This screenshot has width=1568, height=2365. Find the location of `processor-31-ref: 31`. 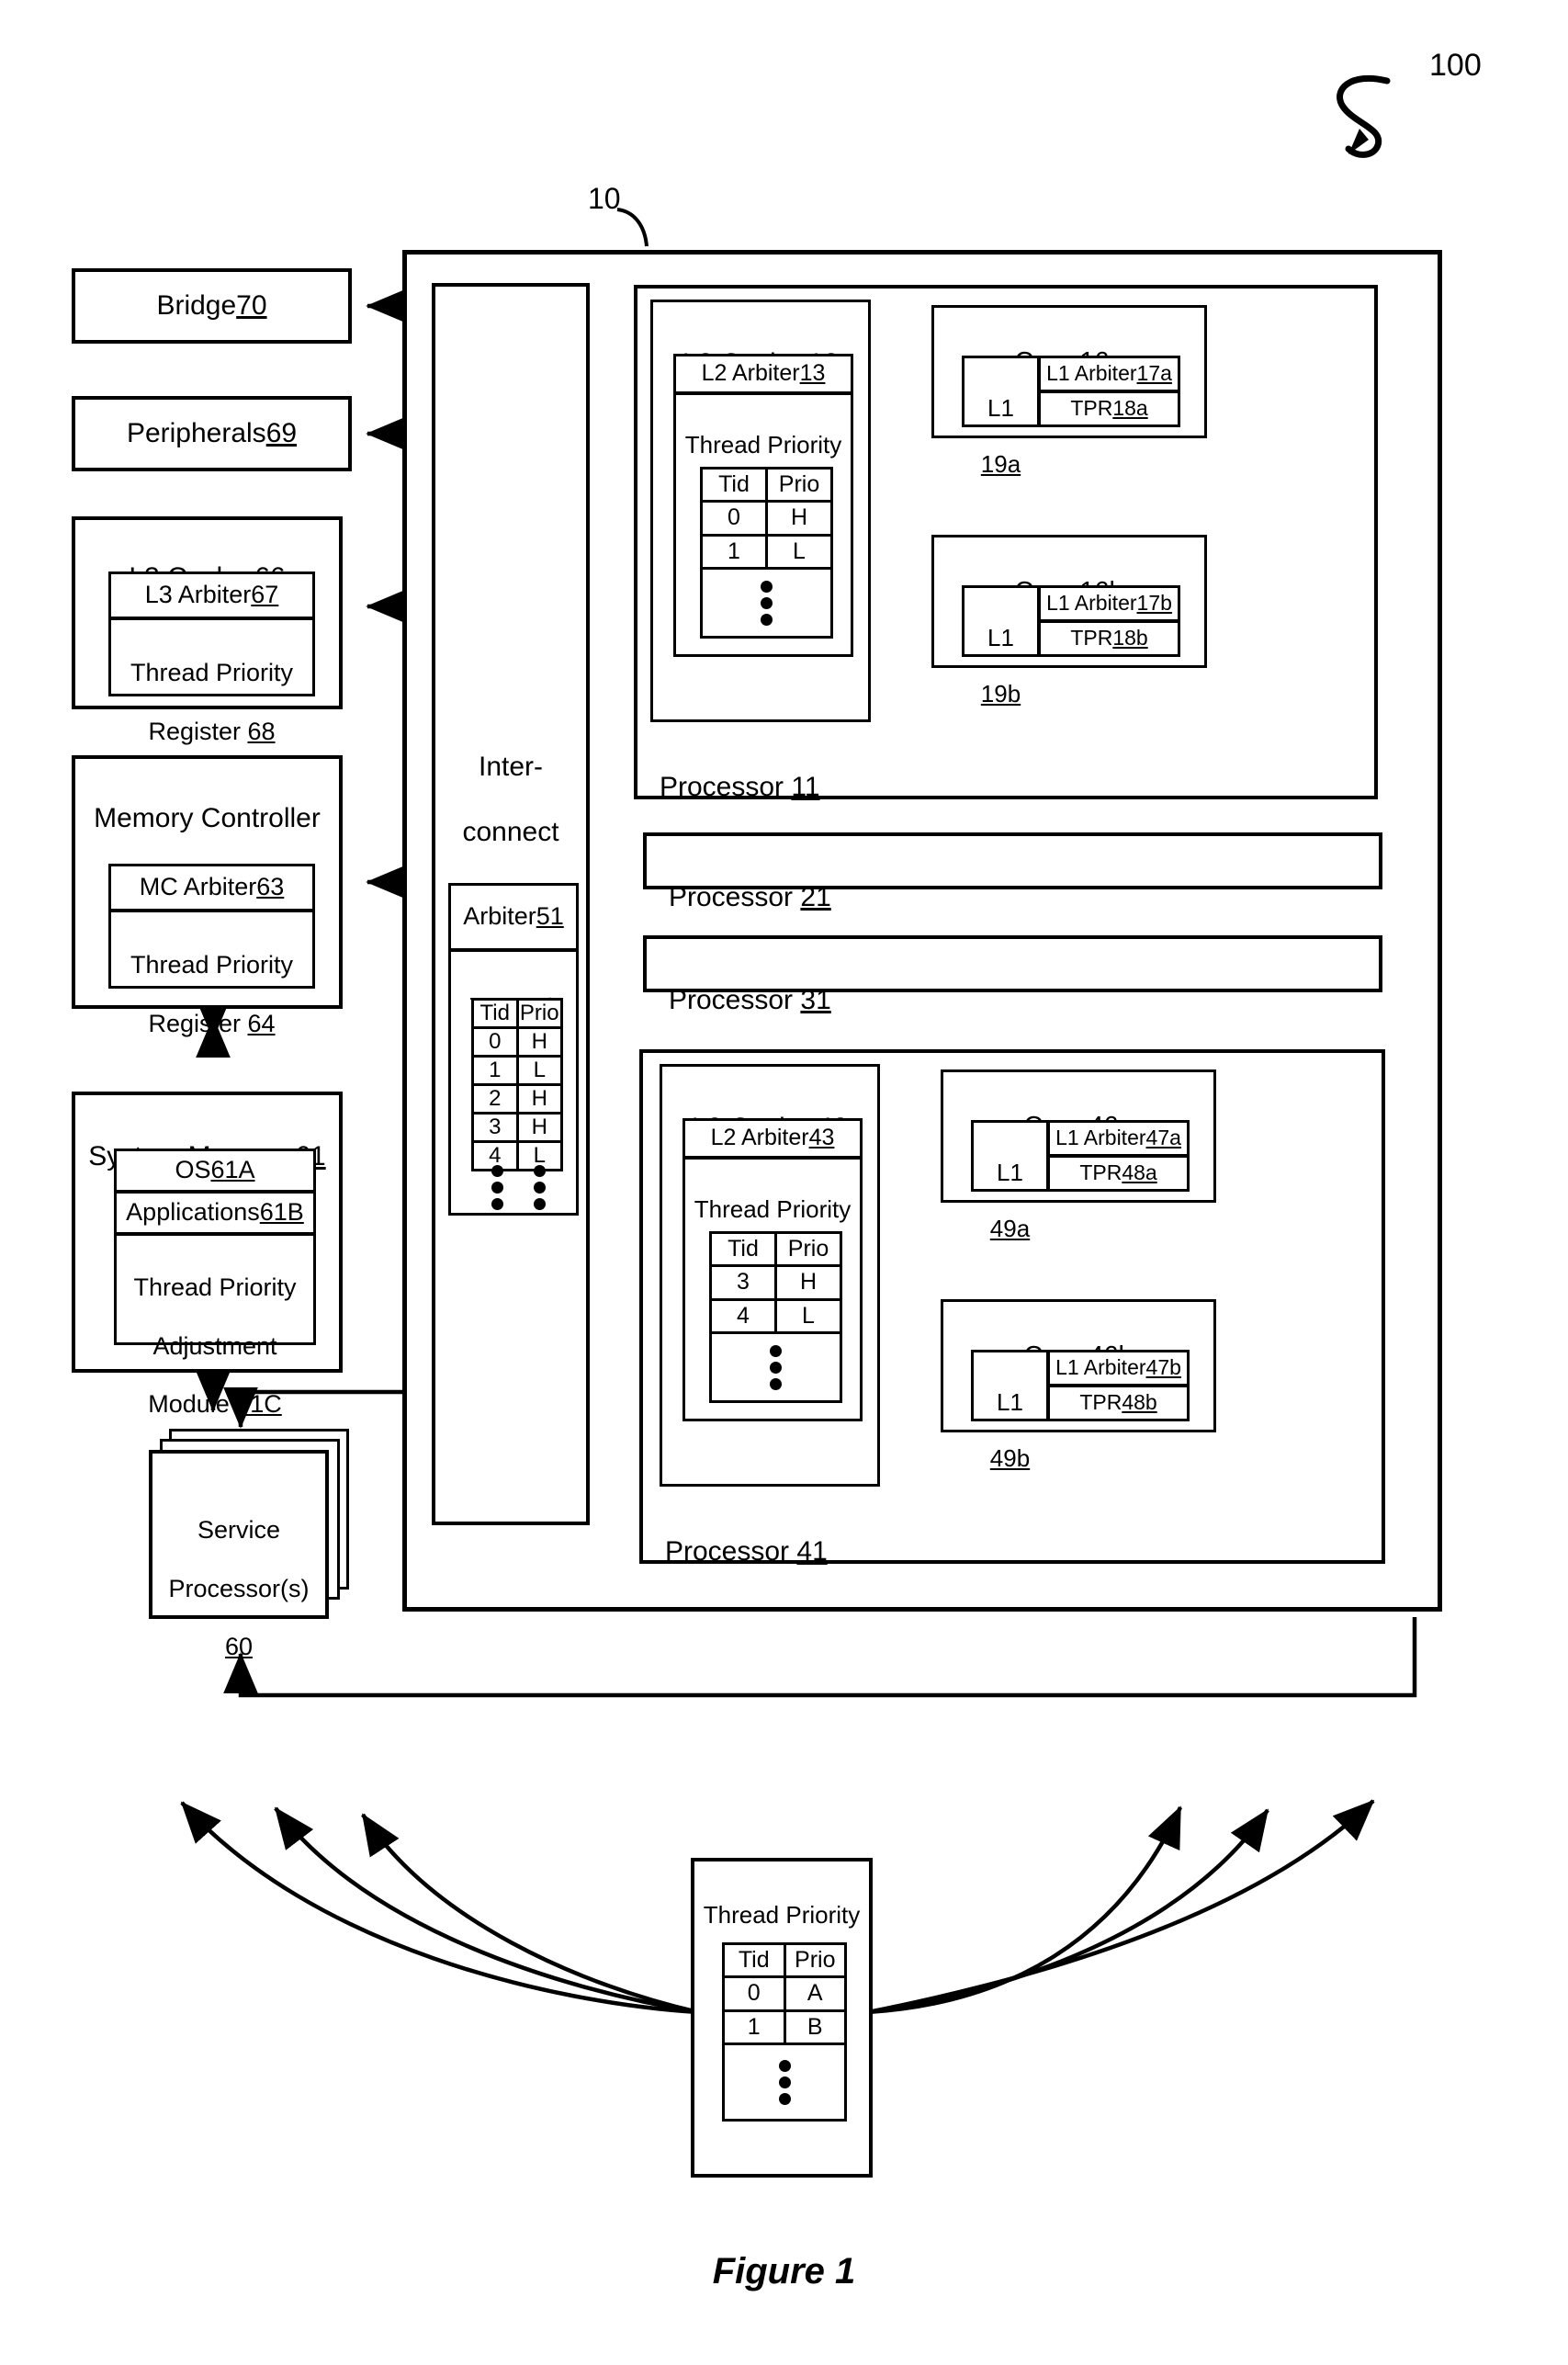

processor-31-ref: 31 is located at coordinates (816, 1001).